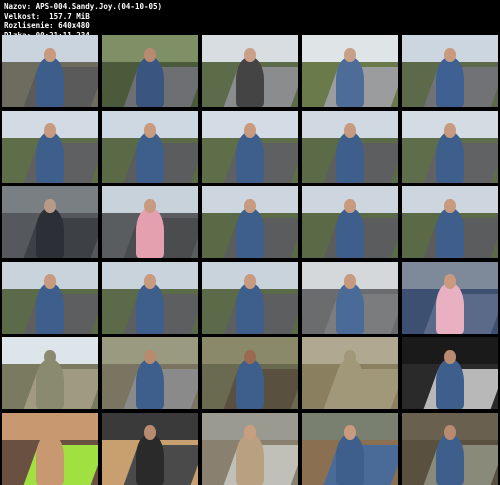 This screenshot has height=485, width=500. What do you see at coordinates (47, 25) in the screenshot?
I see `resolution-line: Rozlisenie: 640x480` at bounding box center [47, 25].